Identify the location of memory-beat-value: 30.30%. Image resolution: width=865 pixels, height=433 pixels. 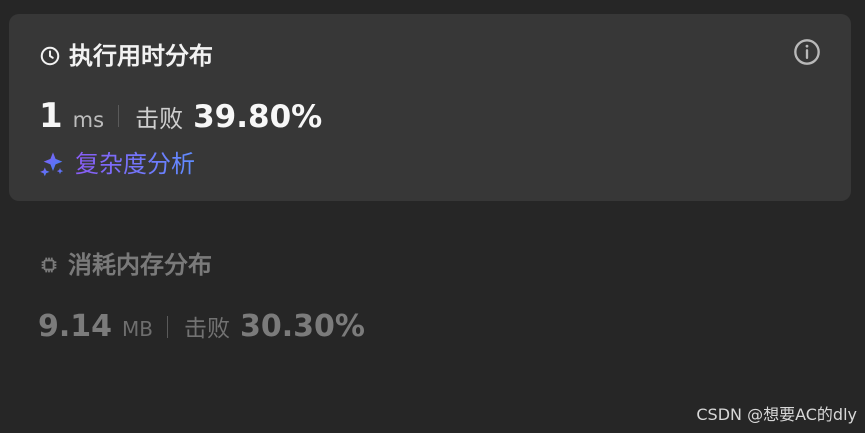
(302, 326).